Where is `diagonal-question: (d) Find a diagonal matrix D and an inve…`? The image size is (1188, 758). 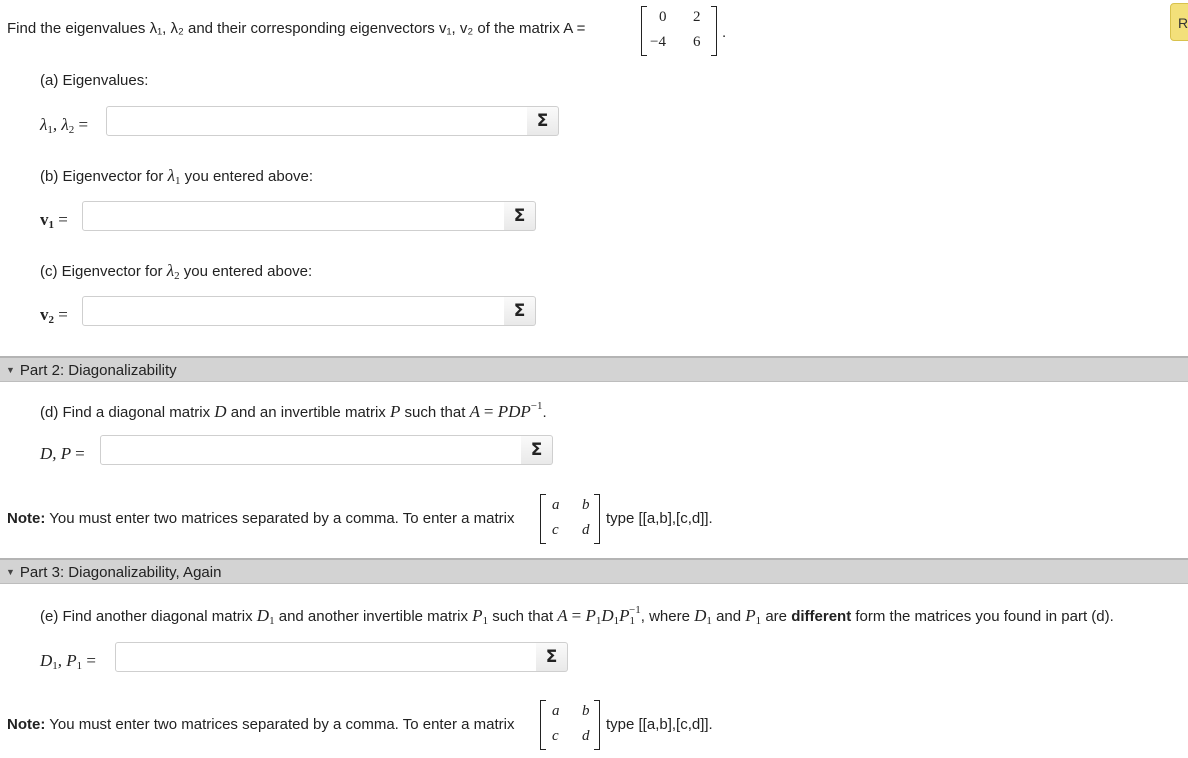 diagonal-question: (d) Find a diagonal matrix D and an inve… is located at coordinates (293, 410).